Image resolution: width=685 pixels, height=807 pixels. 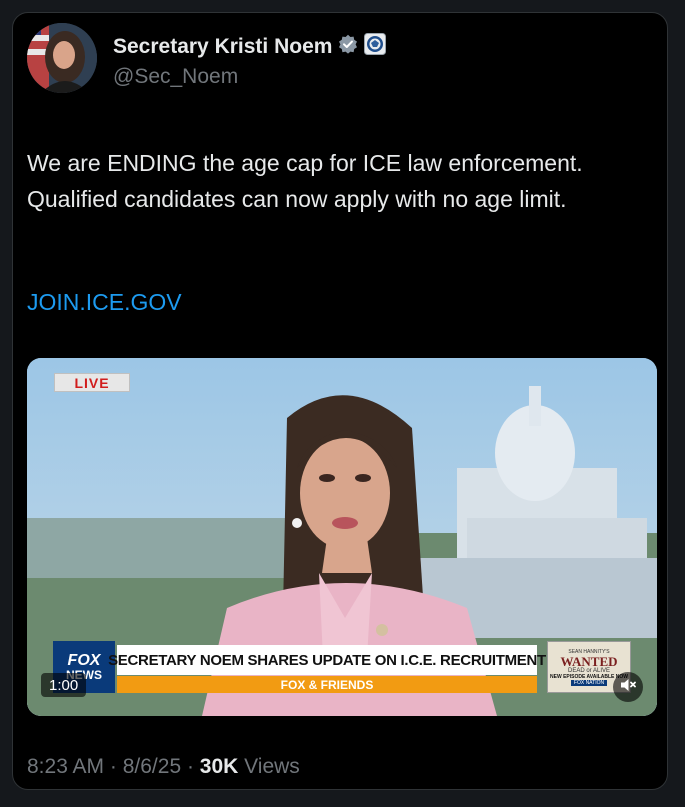 I want to click on live-badge: LIVE, so click(x=92, y=382).